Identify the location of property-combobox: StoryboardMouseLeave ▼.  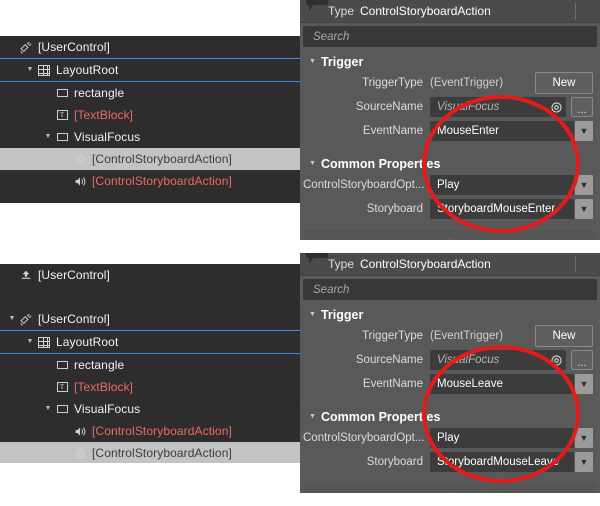
(511, 462).